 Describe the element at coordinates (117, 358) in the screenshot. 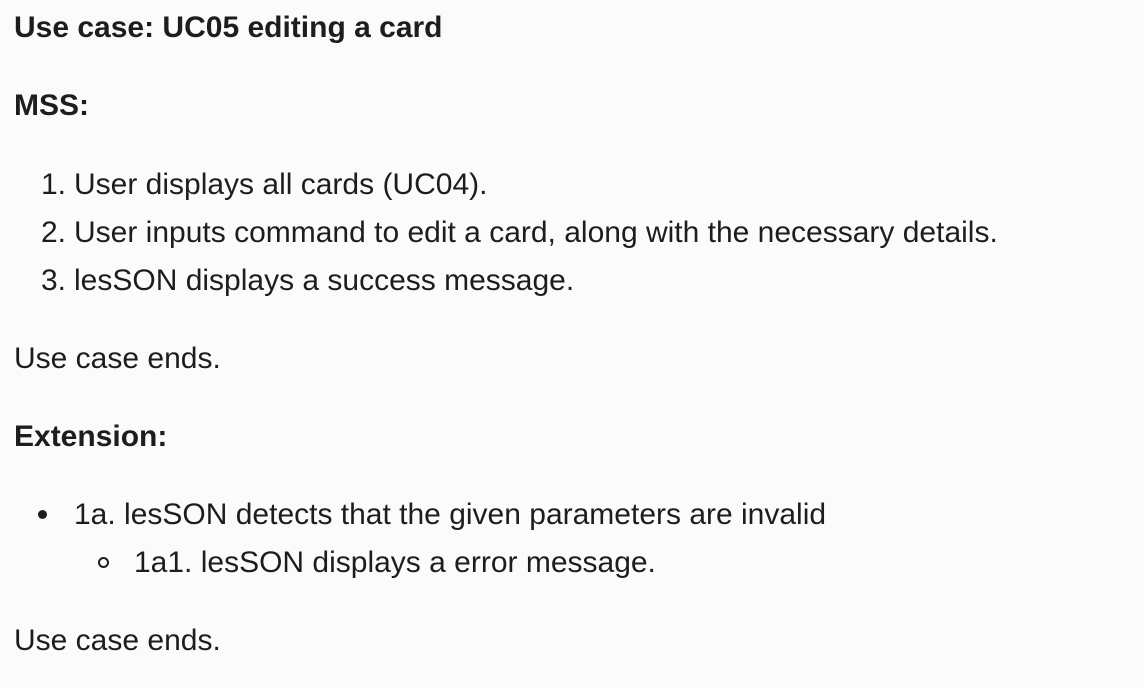

I see `mss-end-text: Use case ends.` at that location.